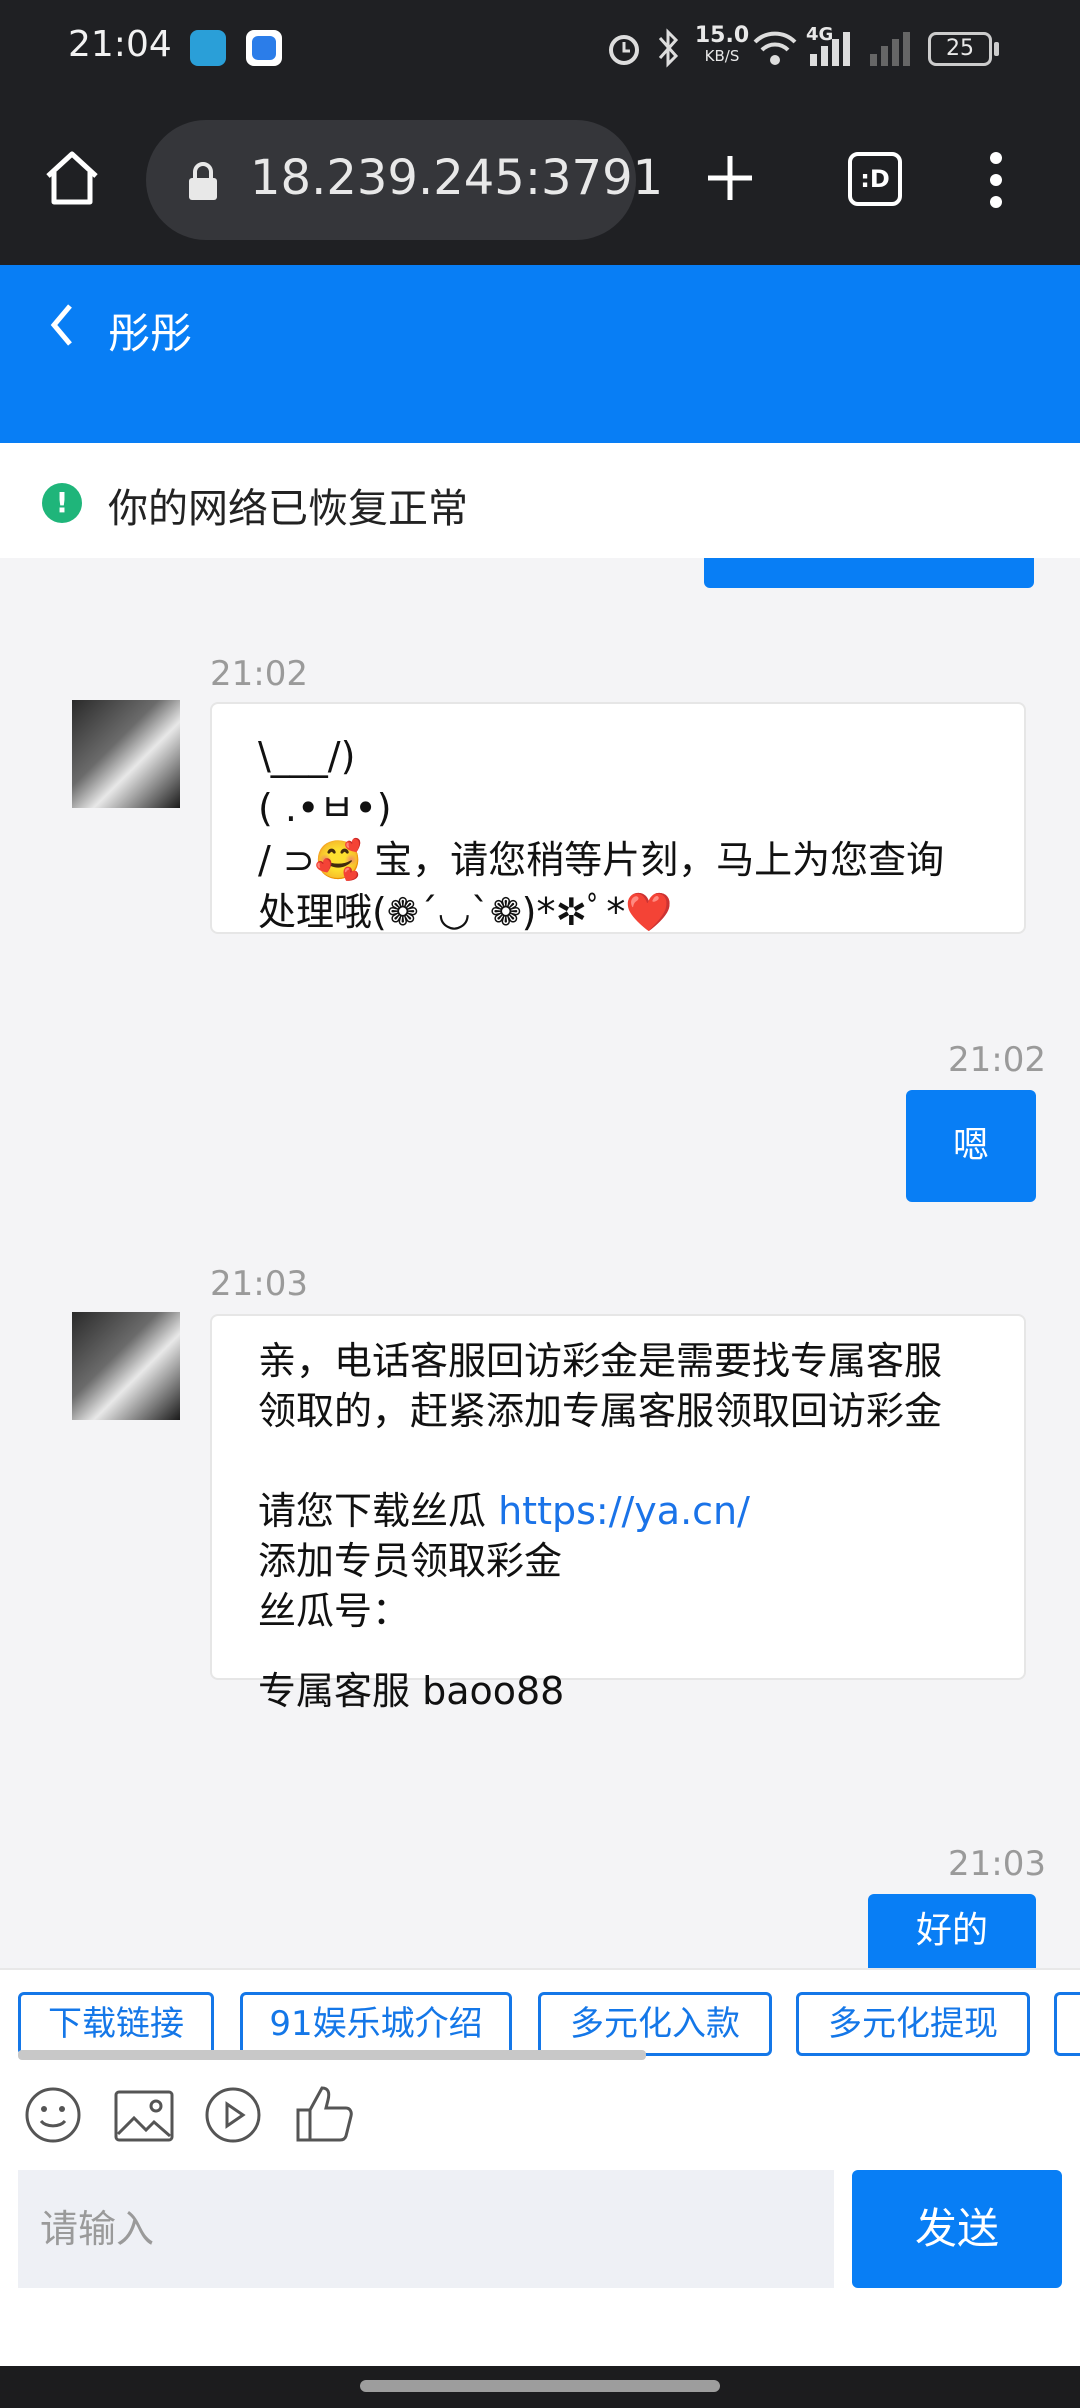 The image size is (1080, 2408). What do you see at coordinates (722, 35) in the screenshot?
I see `net-speed-value: 15.0` at bounding box center [722, 35].